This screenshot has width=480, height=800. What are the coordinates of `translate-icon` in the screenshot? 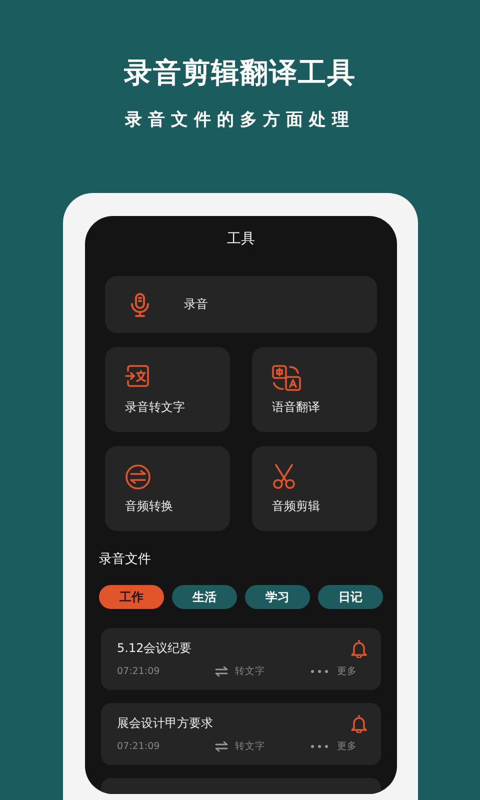 It's located at (287, 378).